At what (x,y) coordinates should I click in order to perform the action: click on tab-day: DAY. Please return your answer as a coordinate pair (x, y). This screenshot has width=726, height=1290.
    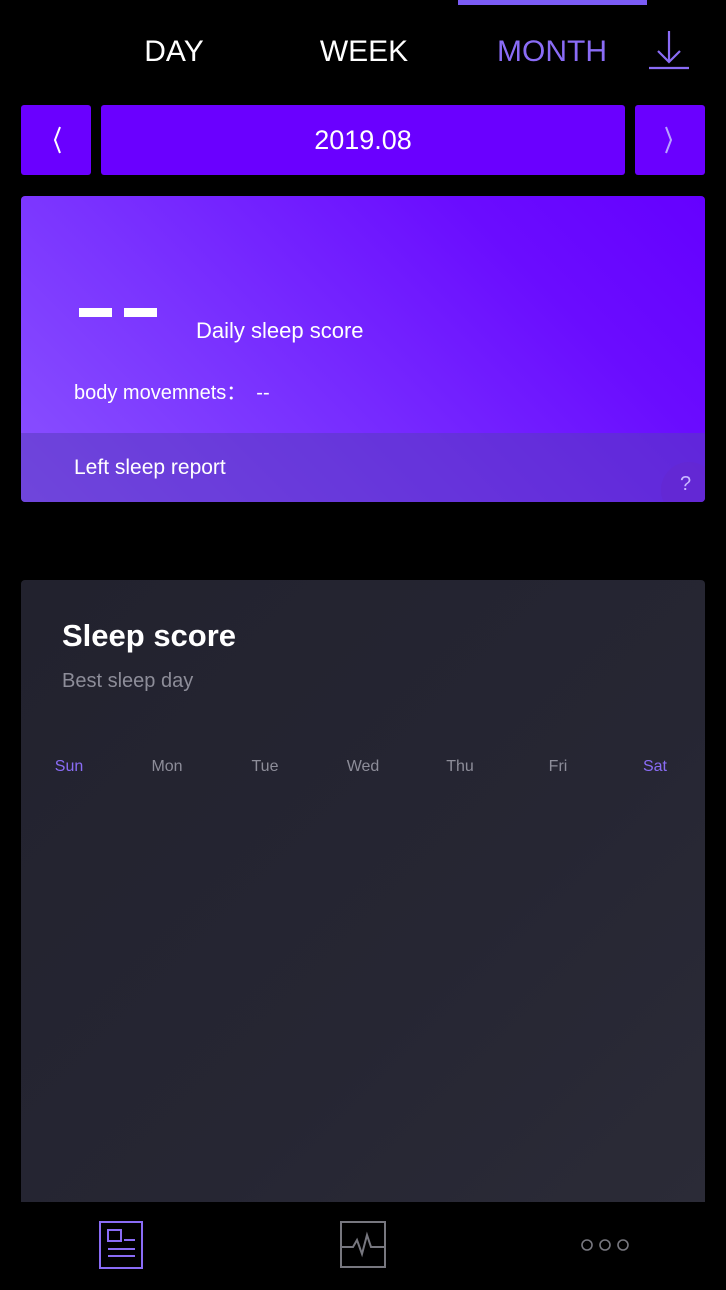
    Looking at the image, I should click on (174, 52).